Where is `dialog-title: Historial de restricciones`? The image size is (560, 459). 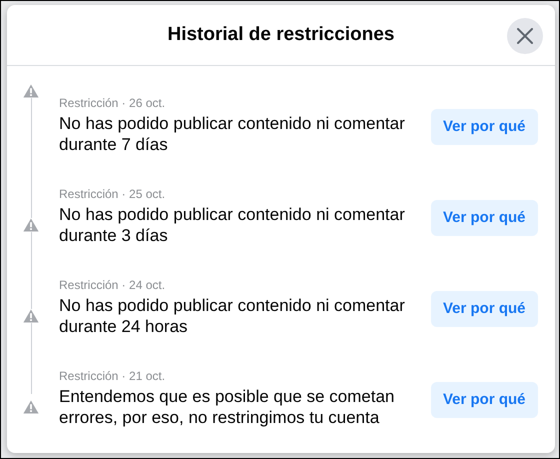
dialog-title: Historial de restricciones is located at coordinates (281, 35).